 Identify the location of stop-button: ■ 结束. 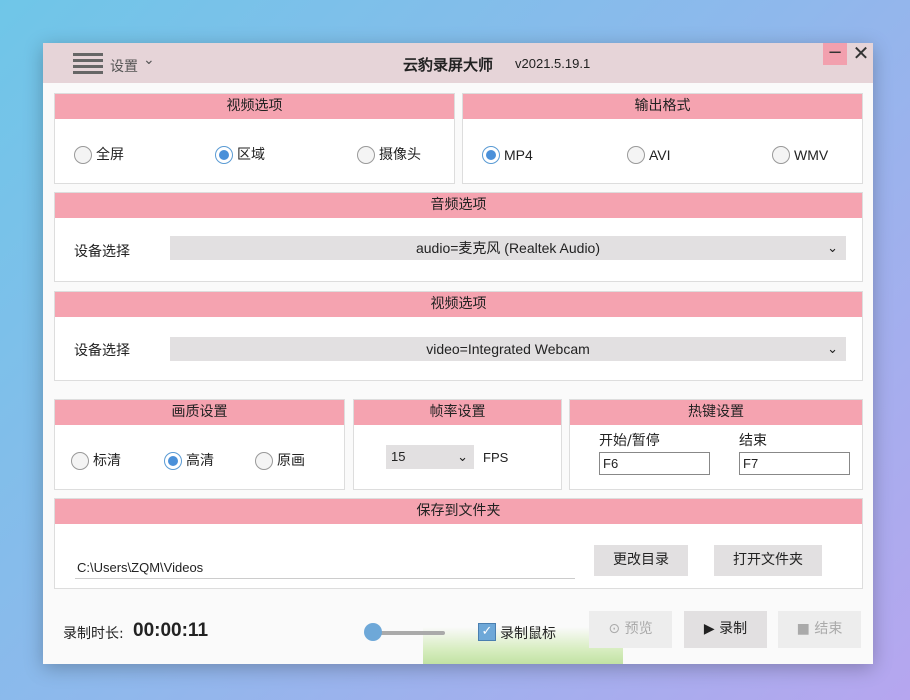
(819, 629).